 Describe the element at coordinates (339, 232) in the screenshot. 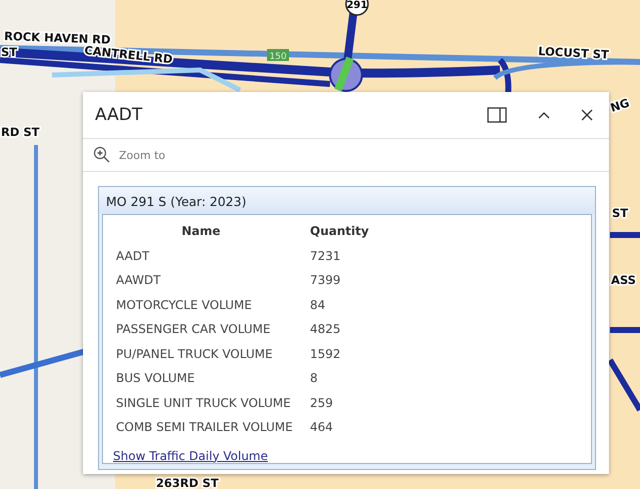

I see `column-header: Quantity` at that location.